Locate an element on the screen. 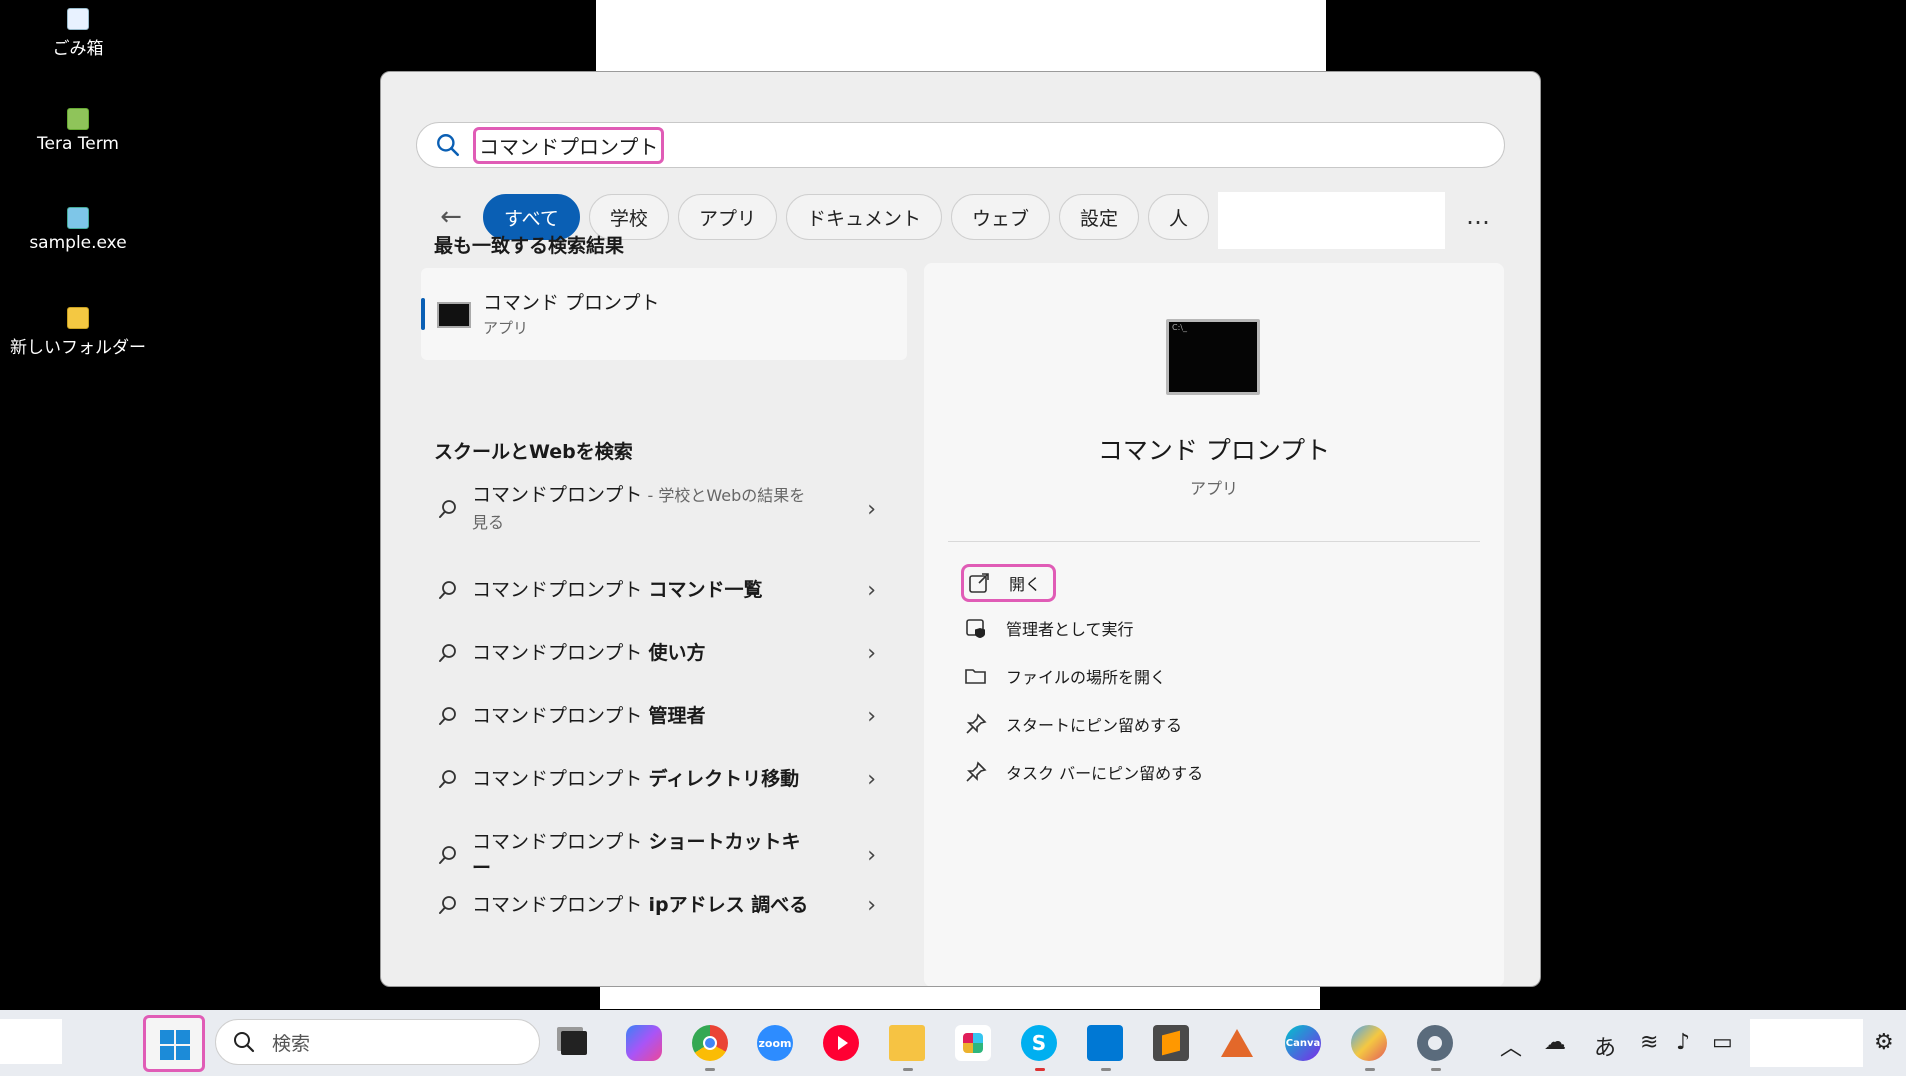  best-match-heading: 最も一致する検索結果 is located at coordinates (529, 246).